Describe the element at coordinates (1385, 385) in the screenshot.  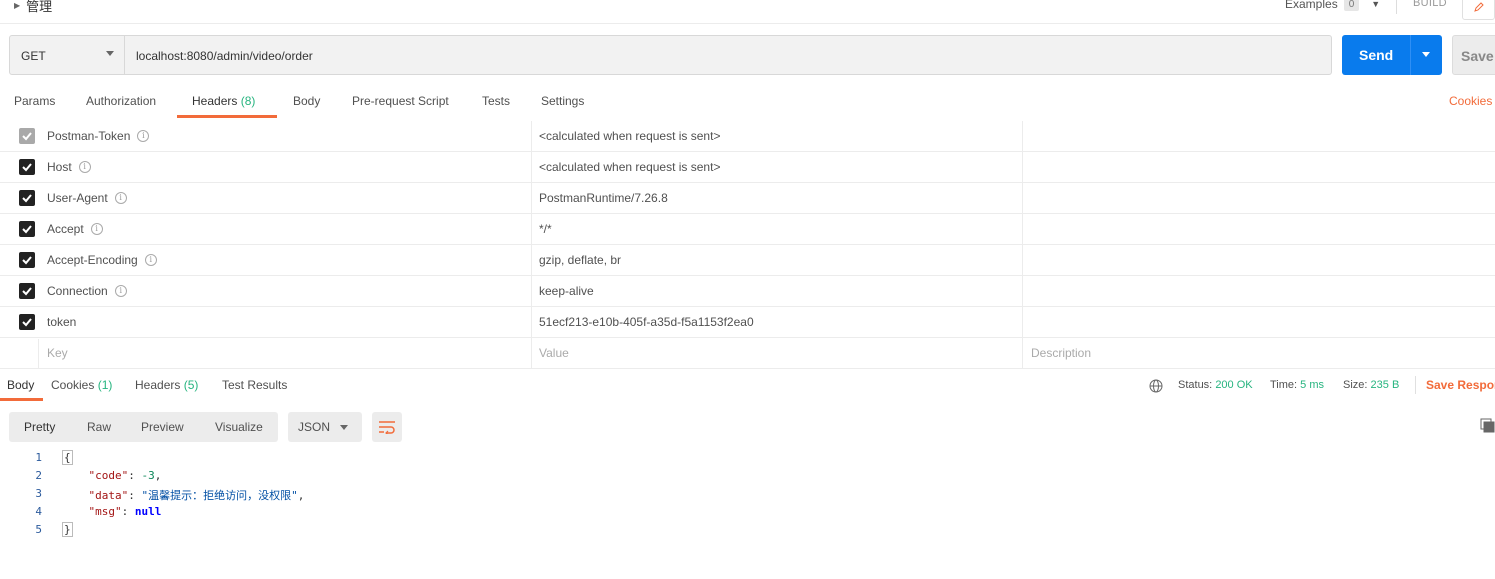
I see `size-value: 235 B` at that location.